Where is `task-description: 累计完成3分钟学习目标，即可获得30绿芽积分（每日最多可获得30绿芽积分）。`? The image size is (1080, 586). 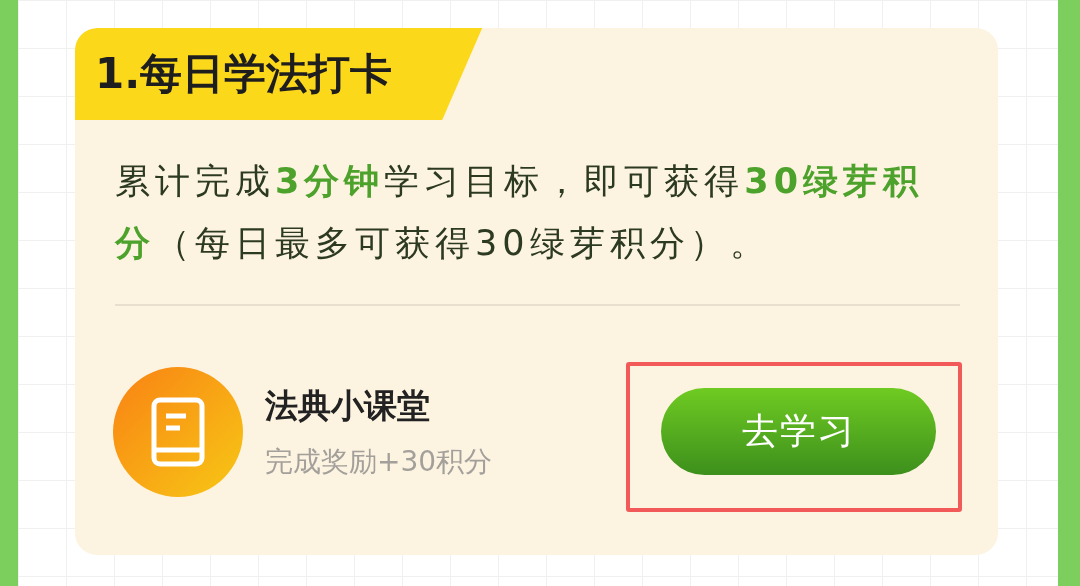 task-description: 累计完成3分钟学习目标，即可获得30绿芽积分（每日最多可获得30绿芽积分）。 is located at coordinates (520, 212).